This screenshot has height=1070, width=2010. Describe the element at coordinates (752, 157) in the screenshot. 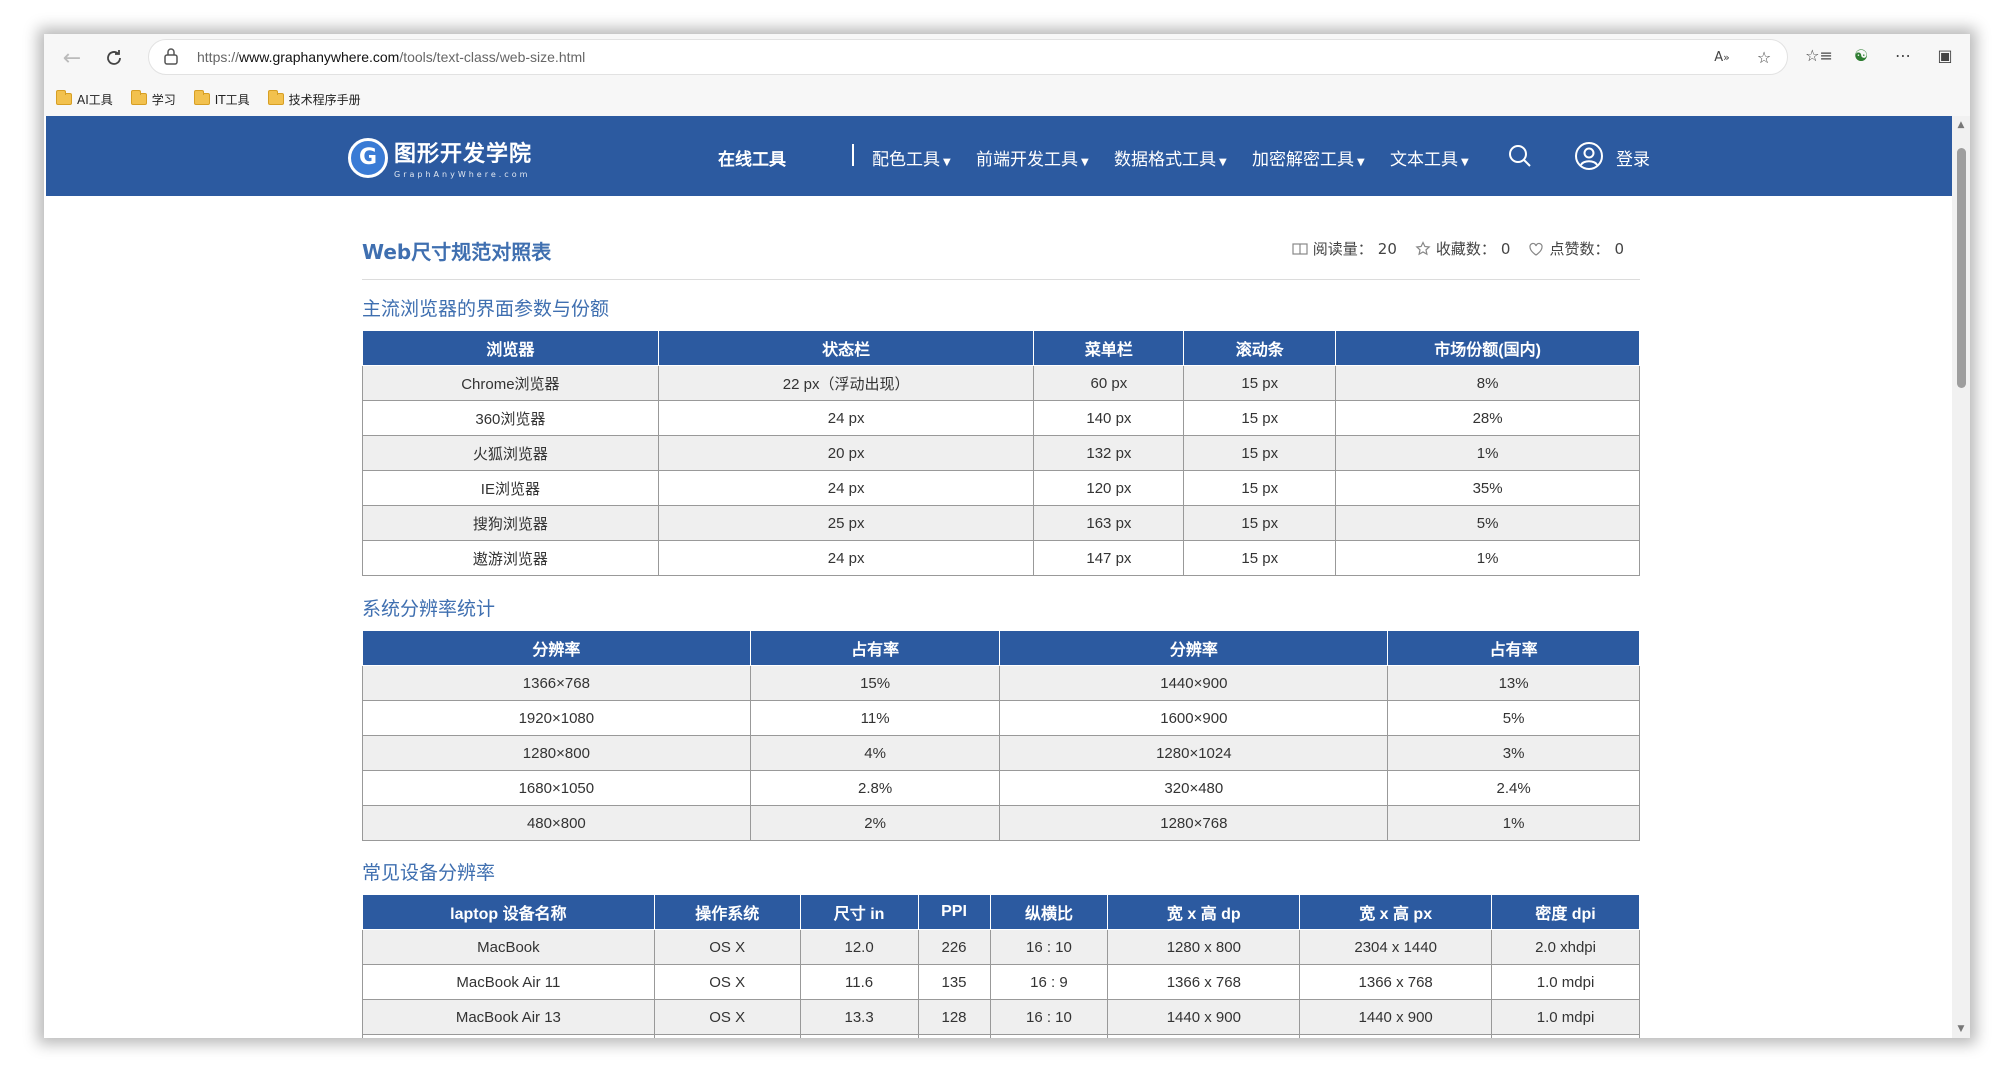

I see `nav-online-tools: 在线工具` at that location.